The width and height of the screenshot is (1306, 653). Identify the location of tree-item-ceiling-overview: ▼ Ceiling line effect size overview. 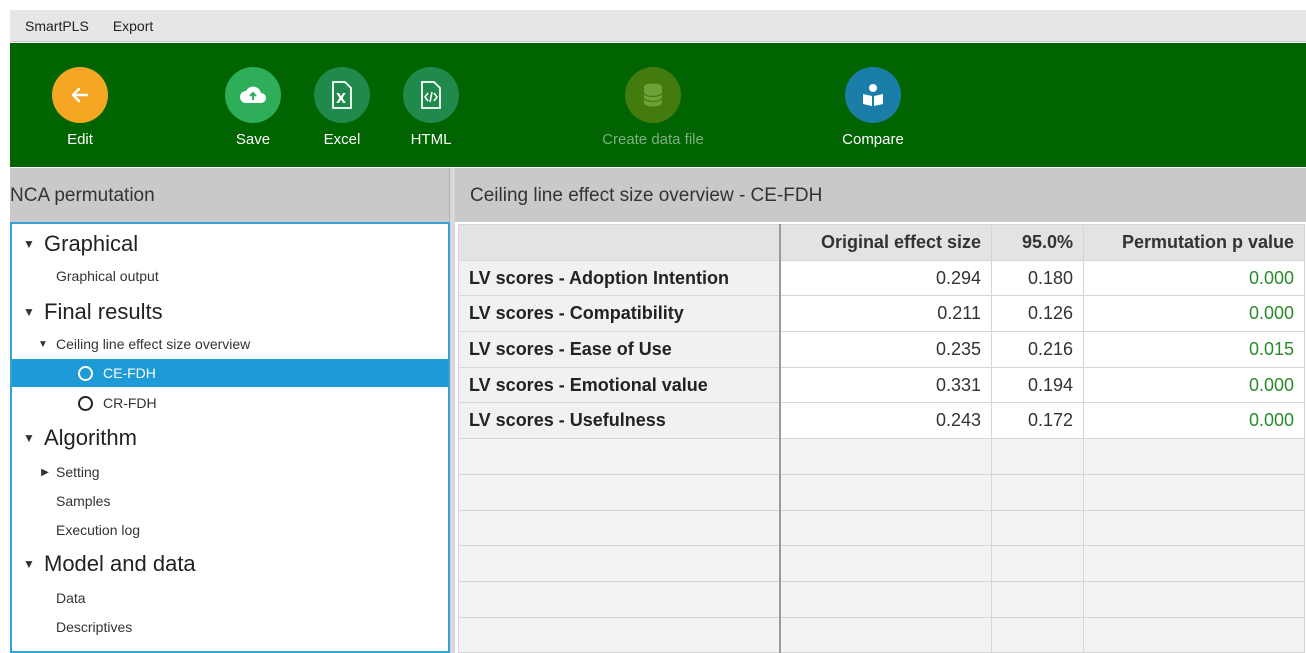
(230, 344).